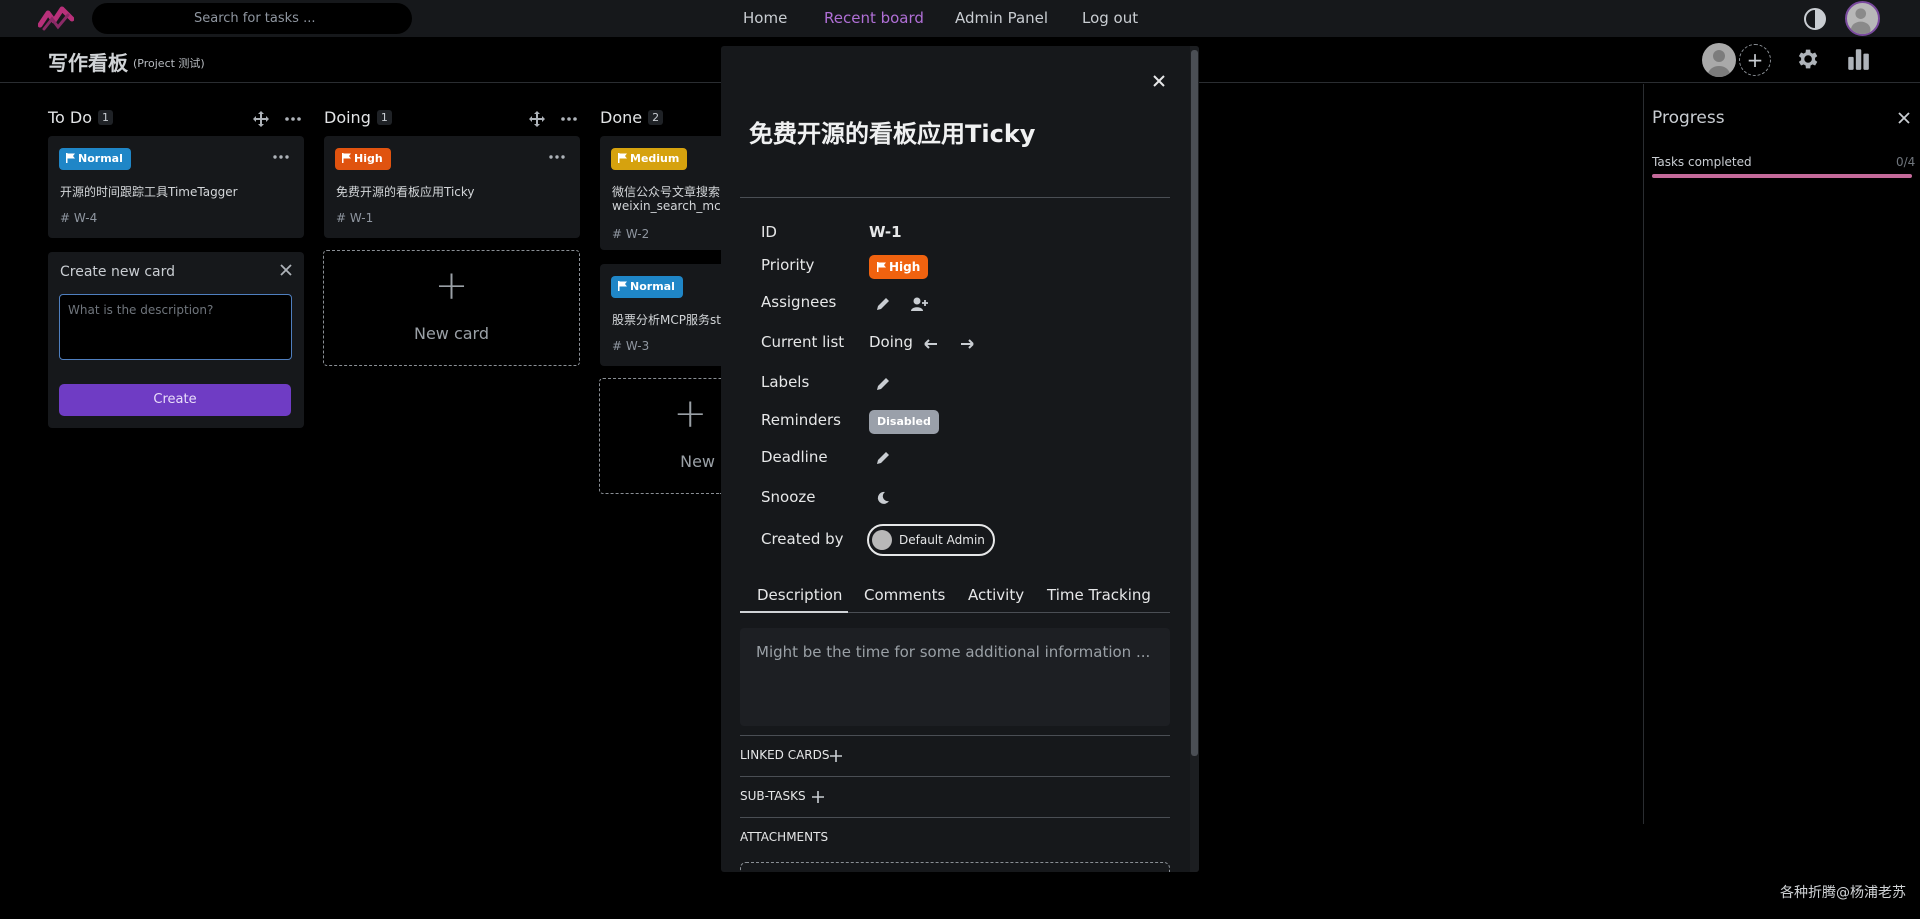 Image resolution: width=1920 pixels, height=919 pixels. What do you see at coordinates (788, 265) in the screenshot?
I see `priority-label: Priority` at bounding box center [788, 265].